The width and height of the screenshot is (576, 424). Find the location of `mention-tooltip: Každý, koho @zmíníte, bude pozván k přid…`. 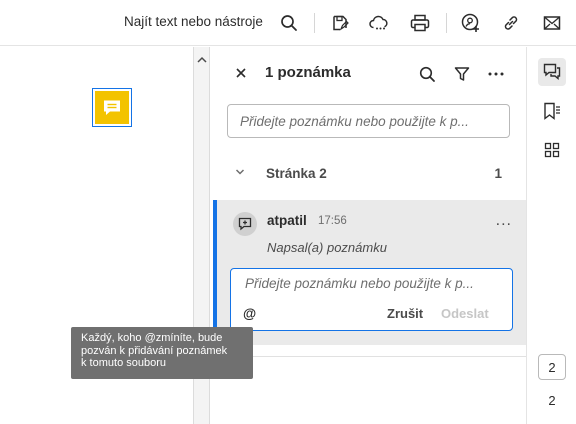

mention-tooltip: Každý, koho @zmíníte, bude pozván k přid… is located at coordinates (162, 353).